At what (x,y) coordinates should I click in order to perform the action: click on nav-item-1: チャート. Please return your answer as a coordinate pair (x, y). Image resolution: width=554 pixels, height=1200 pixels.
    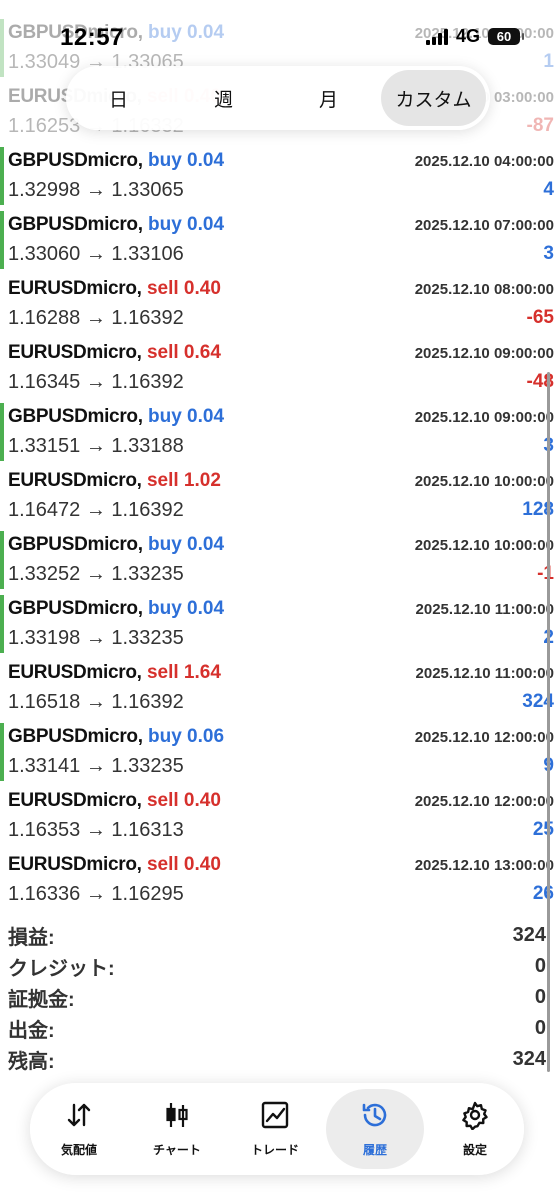
    Looking at the image, I should click on (177, 1129).